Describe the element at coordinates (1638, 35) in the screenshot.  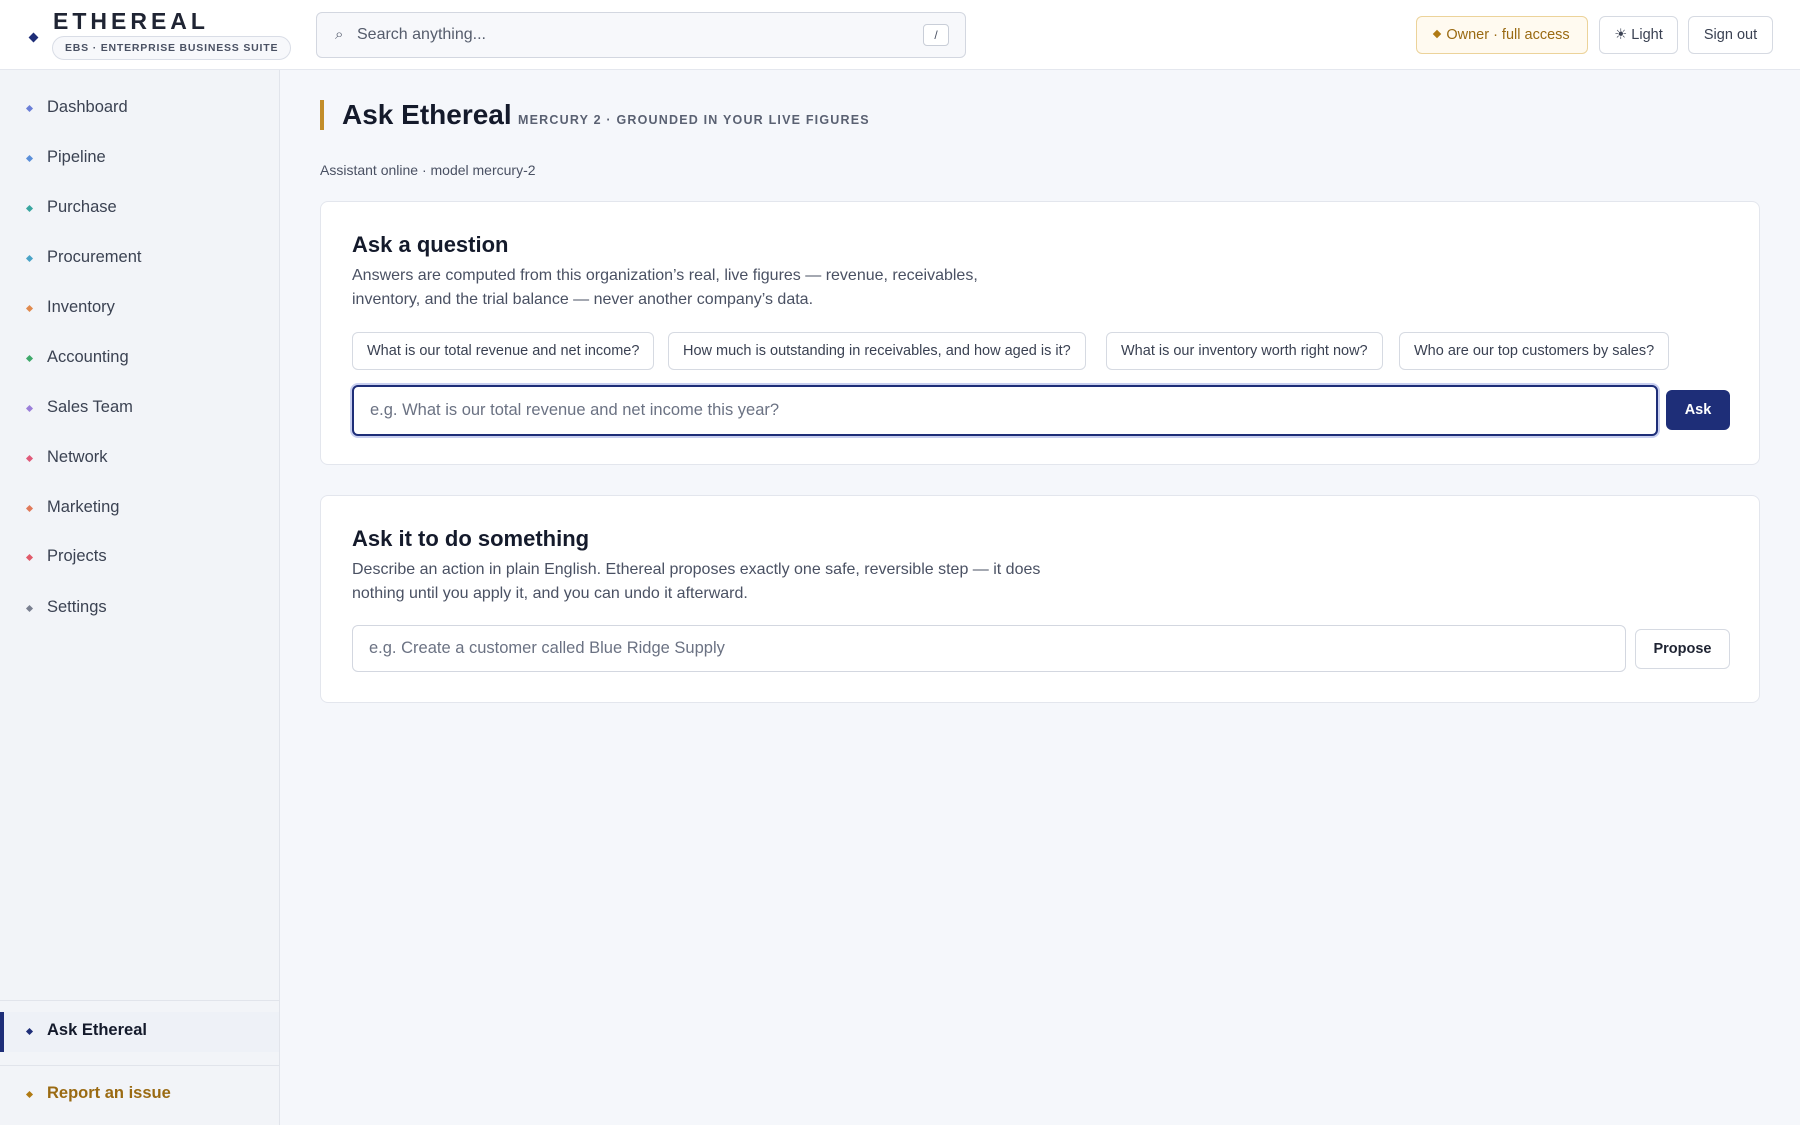
I see `theme-toggle-button: ☀ Light` at that location.